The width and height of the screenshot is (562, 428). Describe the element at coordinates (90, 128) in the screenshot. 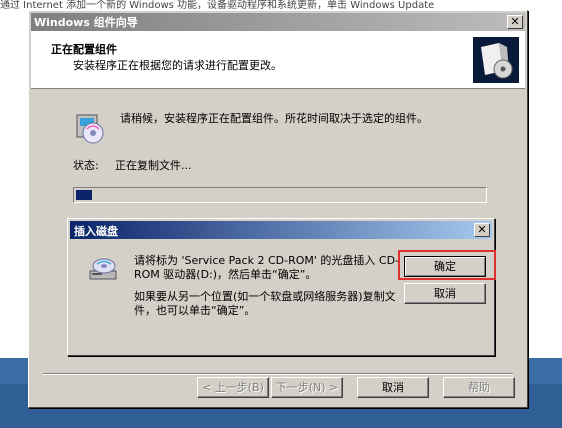

I see `computer-cd-icon` at that location.